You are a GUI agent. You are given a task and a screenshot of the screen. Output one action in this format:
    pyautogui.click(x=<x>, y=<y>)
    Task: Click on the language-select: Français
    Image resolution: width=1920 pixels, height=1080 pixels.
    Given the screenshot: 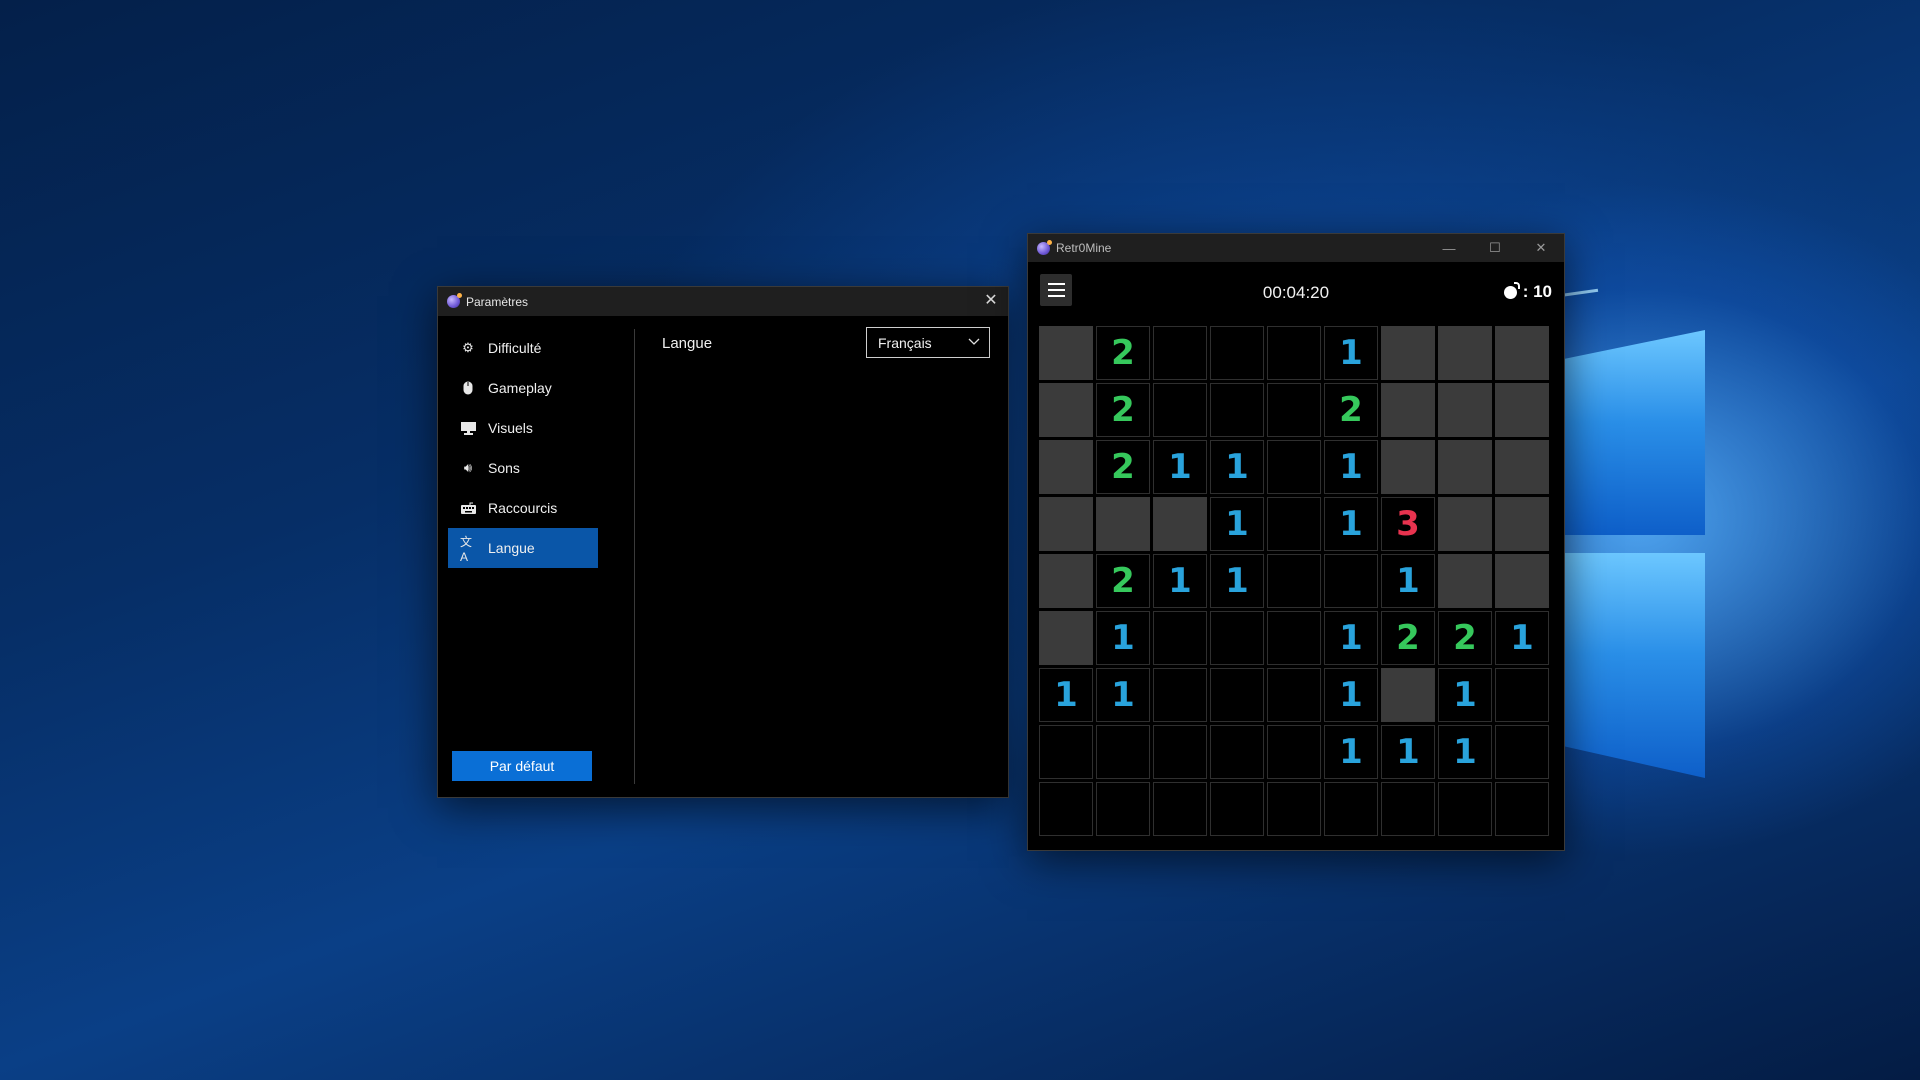 What is the action you would take?
    pyautogui.click(x=928, y=342)
    